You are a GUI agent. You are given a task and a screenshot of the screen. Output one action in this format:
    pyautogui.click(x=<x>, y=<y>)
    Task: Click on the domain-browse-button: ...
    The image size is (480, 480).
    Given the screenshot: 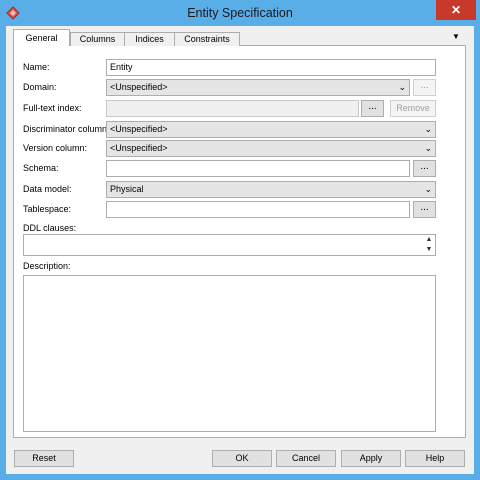 What is the action you would take?
    pyautogui.click(x=424, y=87)
    